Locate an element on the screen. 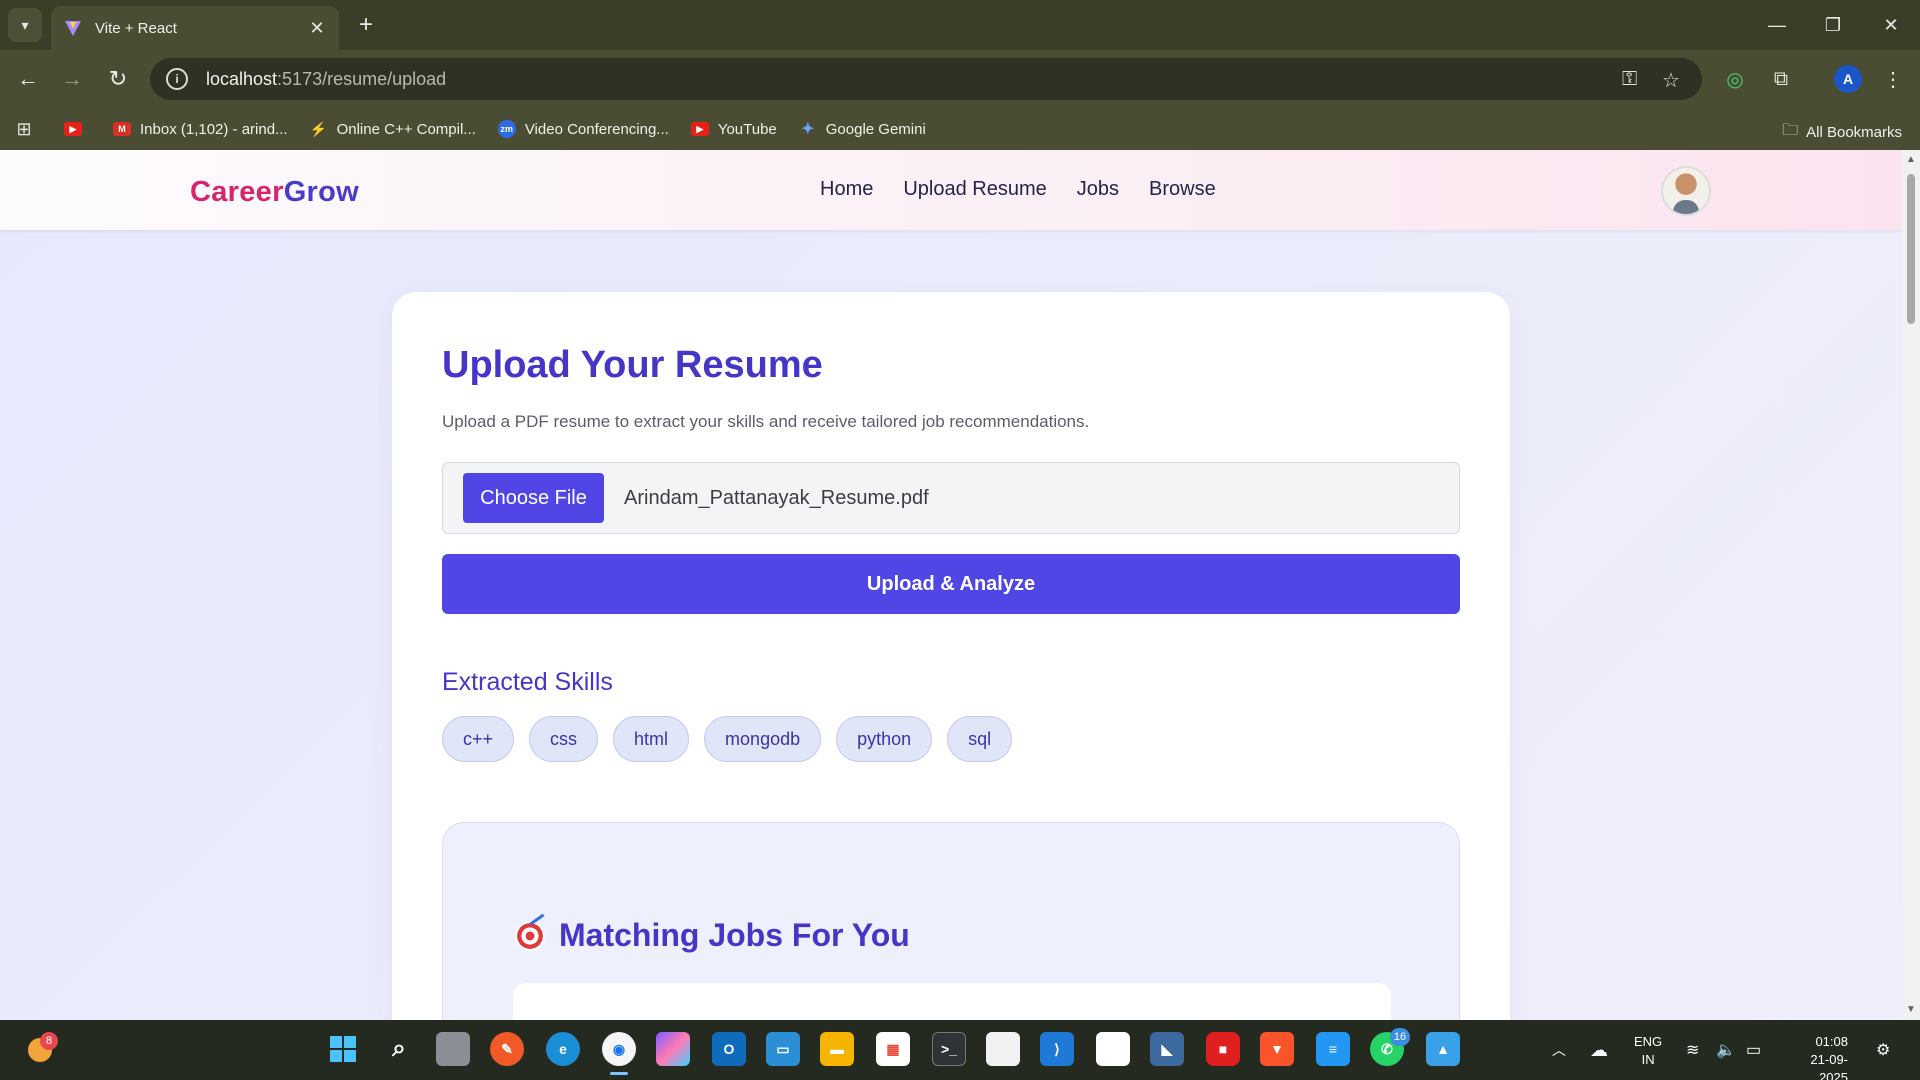  notepad-icon: ≡ is located at coordinates (1333, 1049).